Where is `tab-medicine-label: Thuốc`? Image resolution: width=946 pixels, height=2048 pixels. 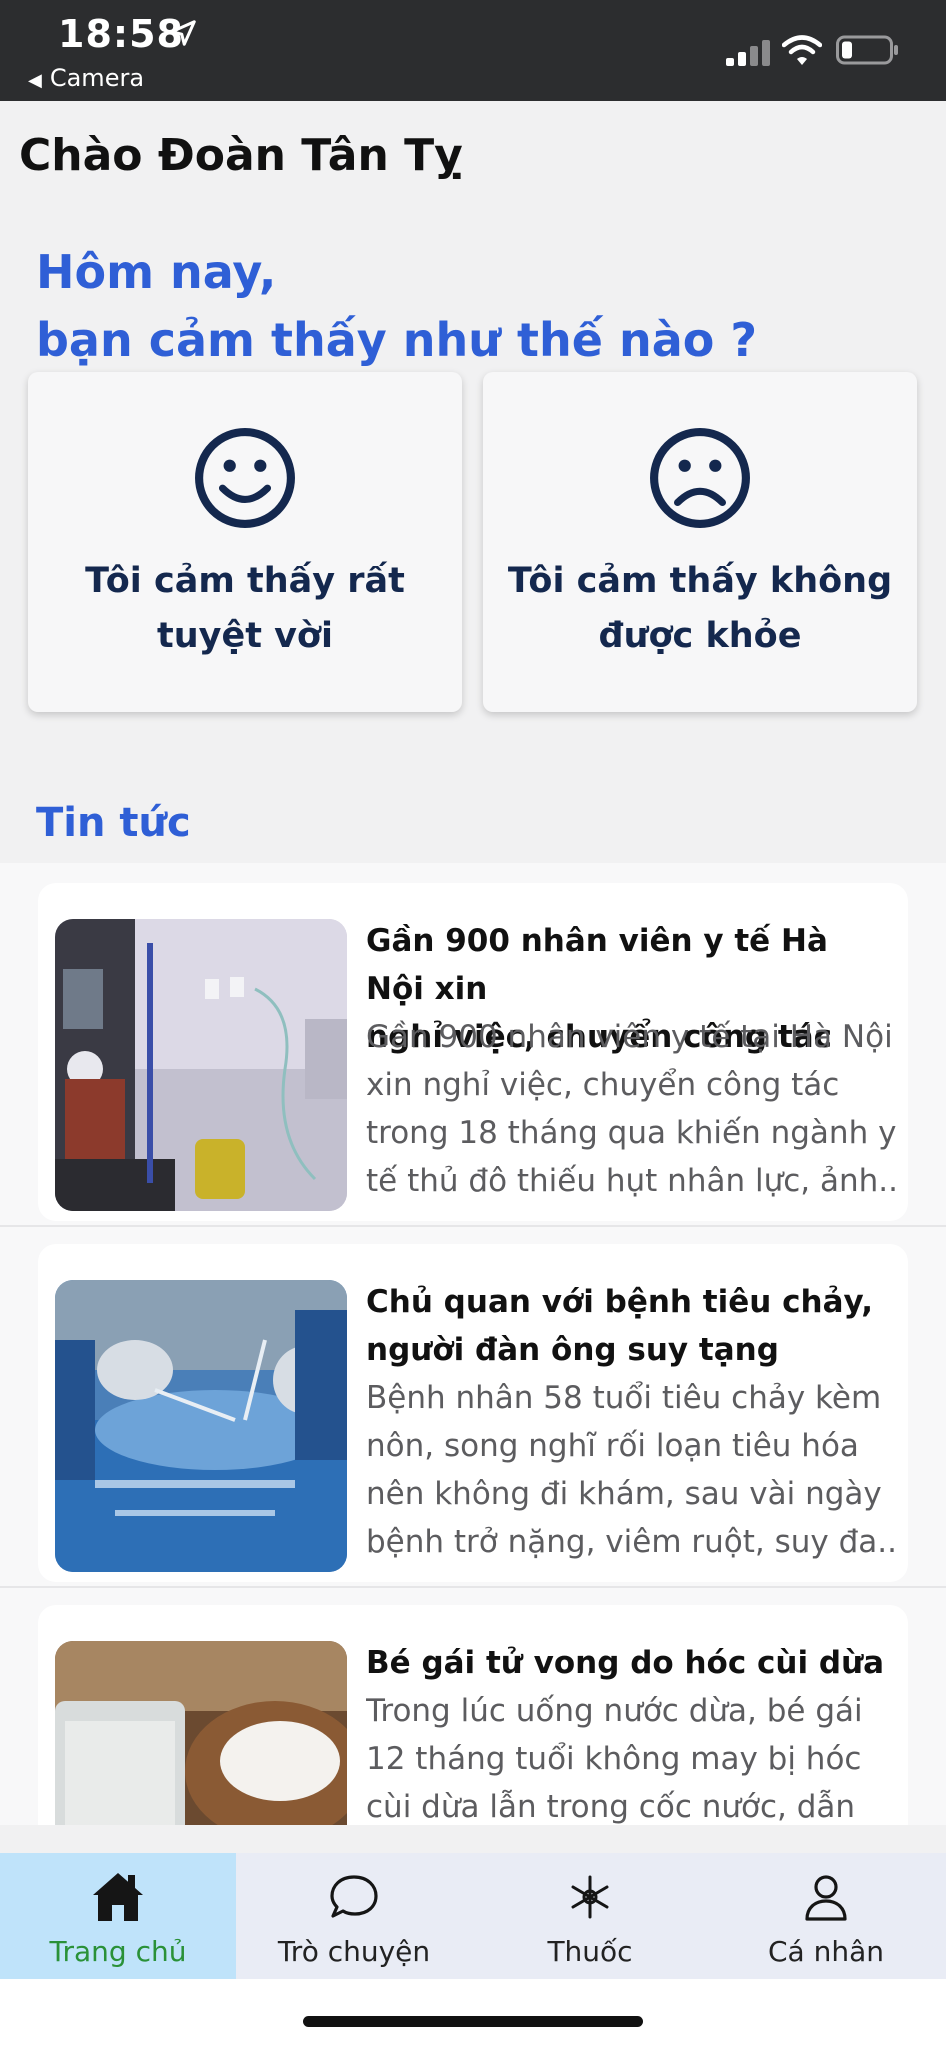
tab-medicine-label: Thuốc is located at coordinates (590, 1951).